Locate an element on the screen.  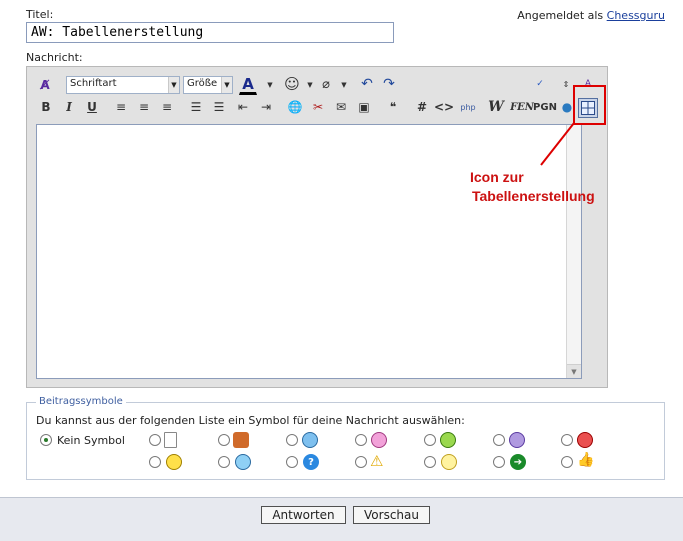
title-input: AW: Tabellenerstellung is located at coordinates (210, 32).